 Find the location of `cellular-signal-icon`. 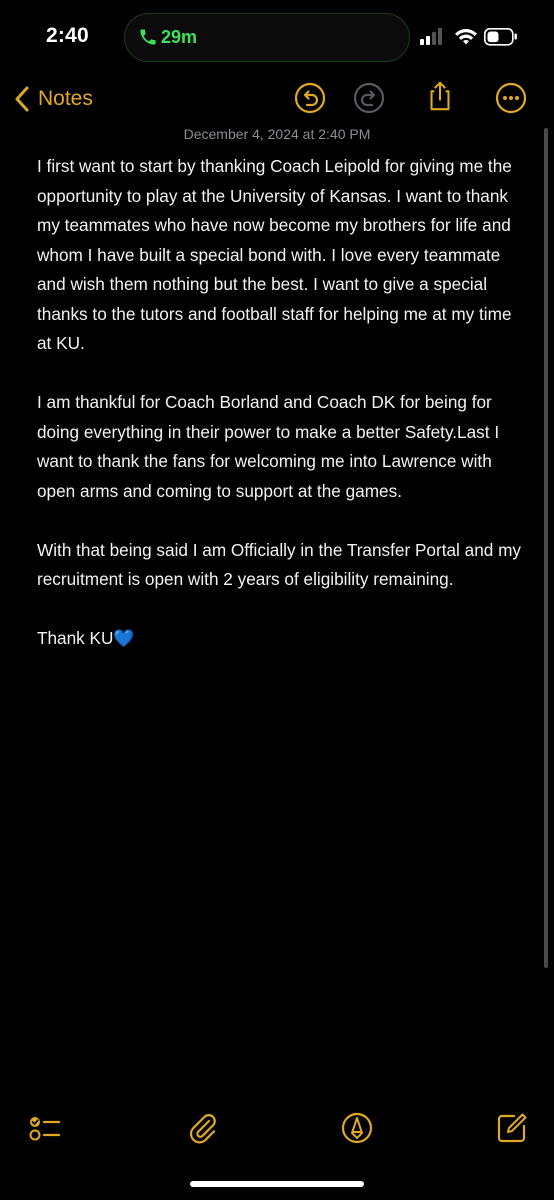

cellular-signal-icon is located at coordinates (431, 36).